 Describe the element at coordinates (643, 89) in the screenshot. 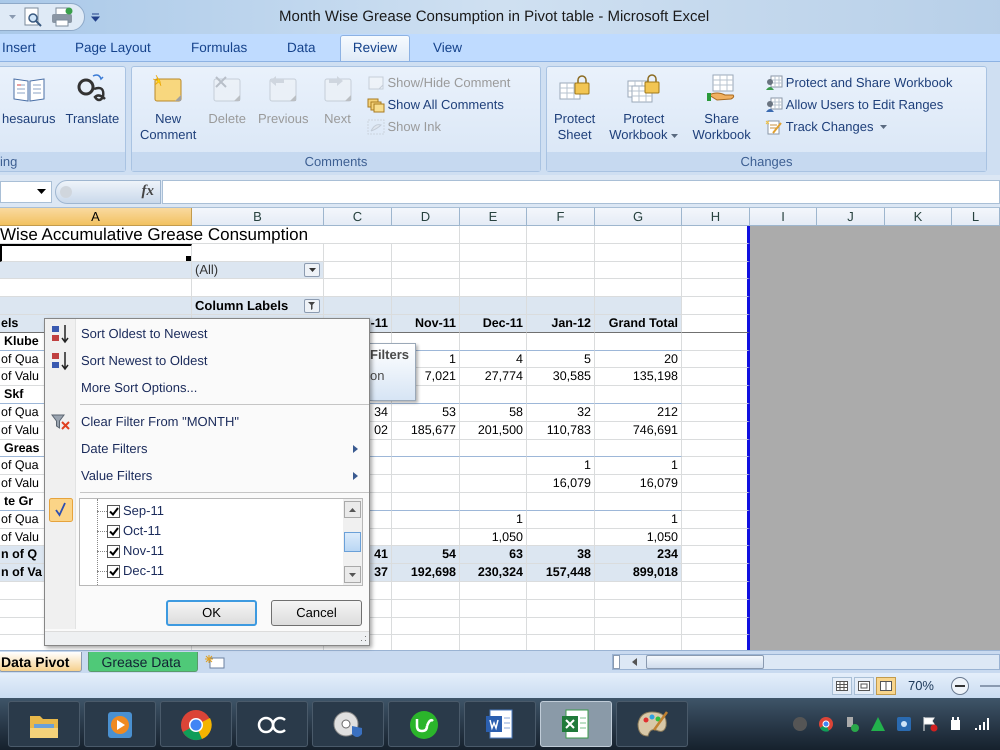

I see `locked-workbook-icon` at that location.